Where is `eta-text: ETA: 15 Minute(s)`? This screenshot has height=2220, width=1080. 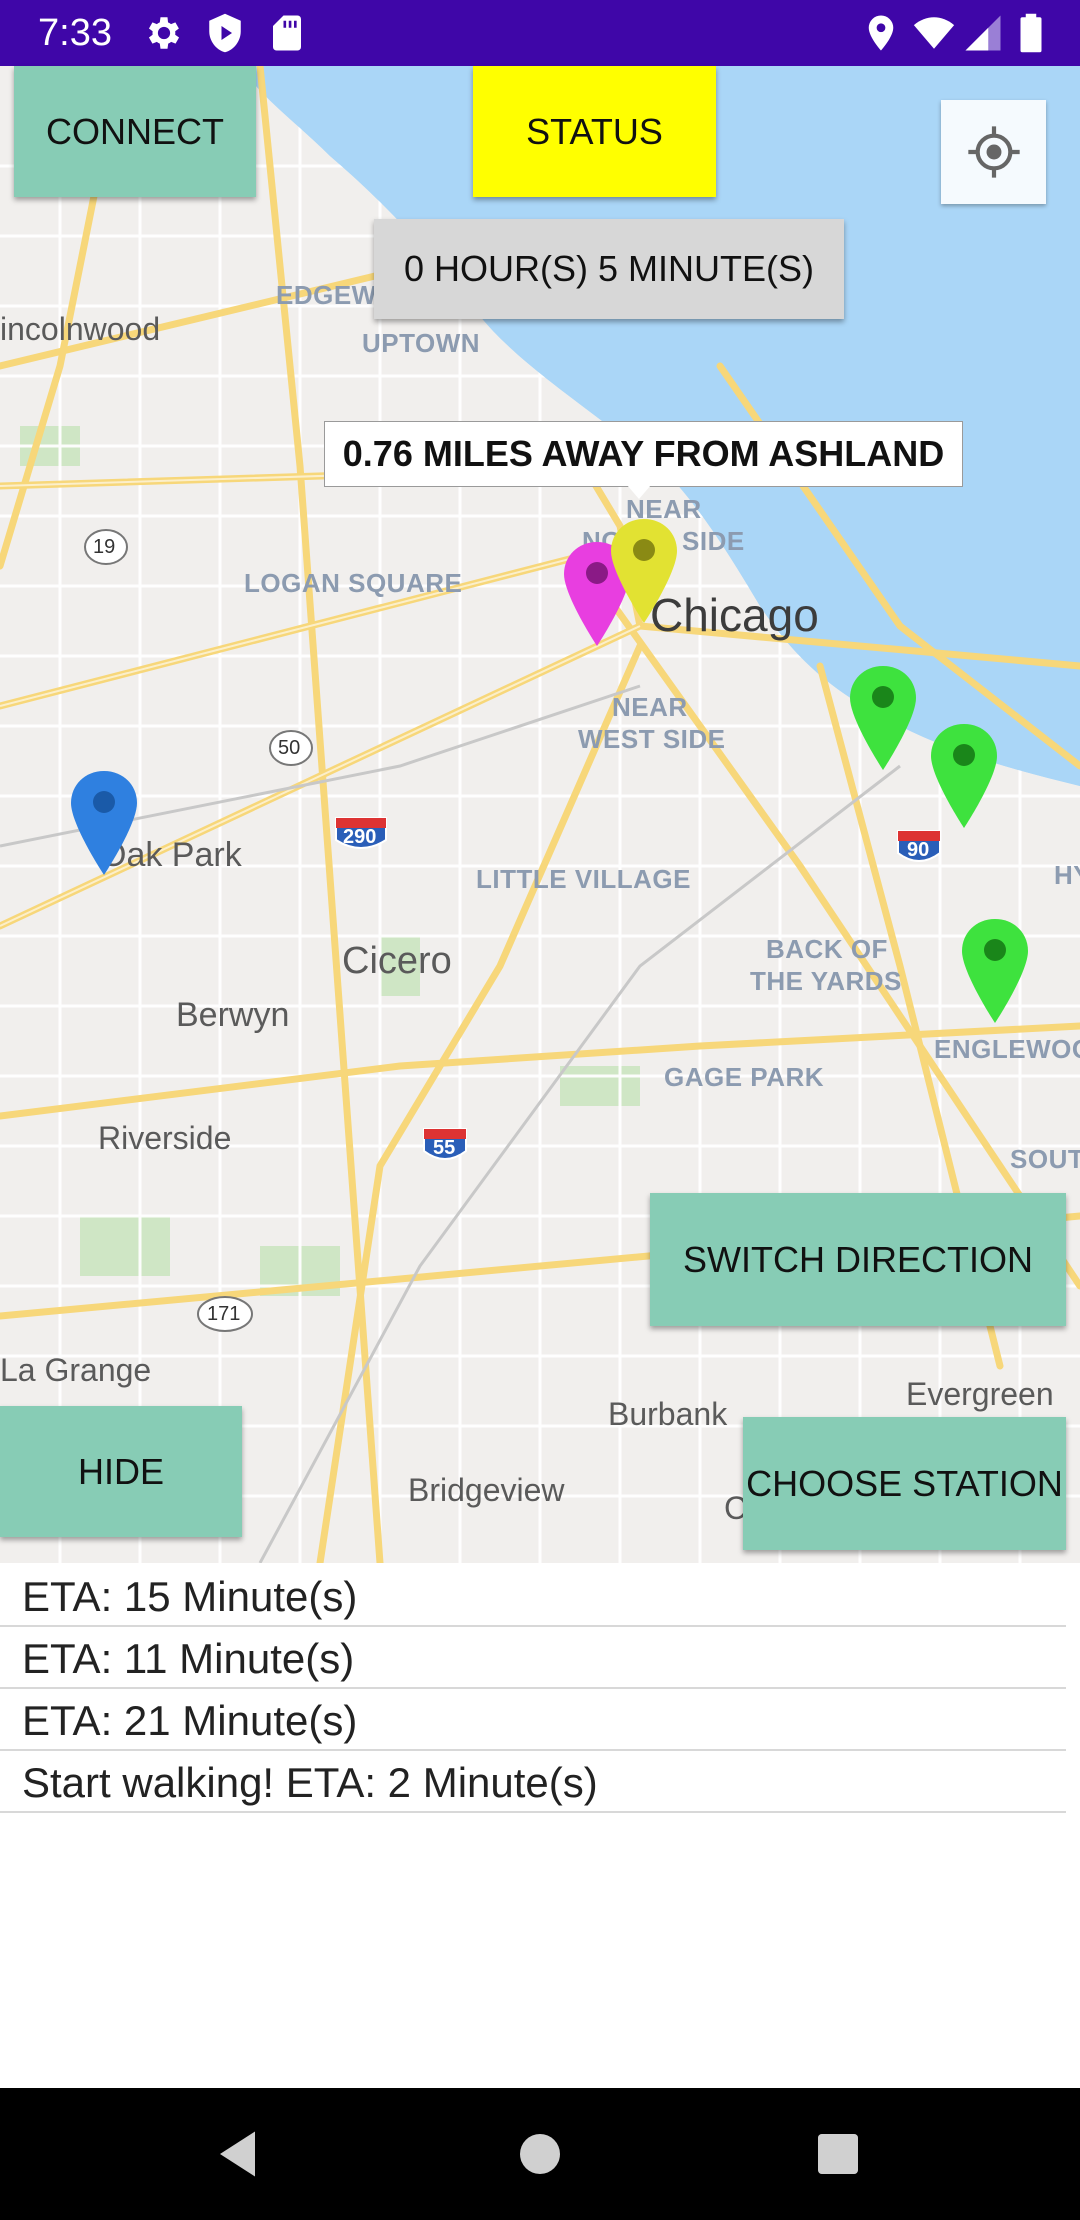 eta-text: ETA: 15 Minute(s) is located at coordinates (190, 1596).